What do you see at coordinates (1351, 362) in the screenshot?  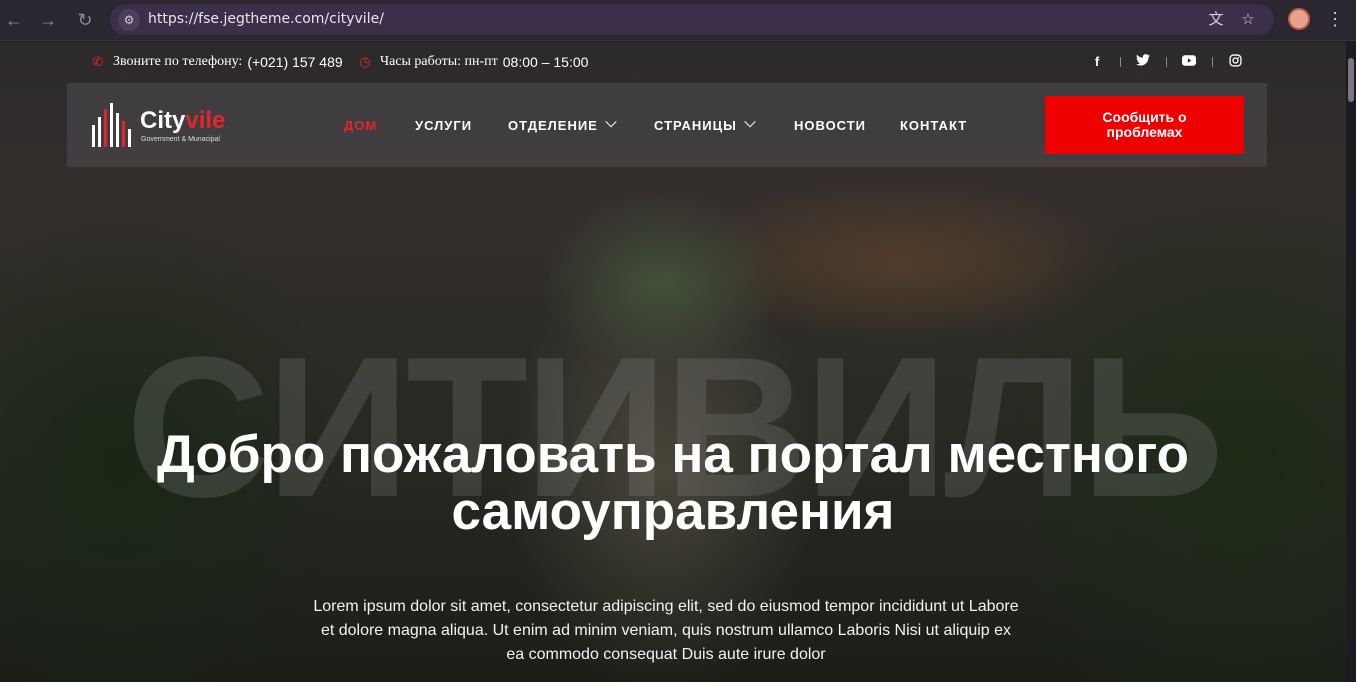 I see `page-scrollbar` at bounding box center [1351, 362].